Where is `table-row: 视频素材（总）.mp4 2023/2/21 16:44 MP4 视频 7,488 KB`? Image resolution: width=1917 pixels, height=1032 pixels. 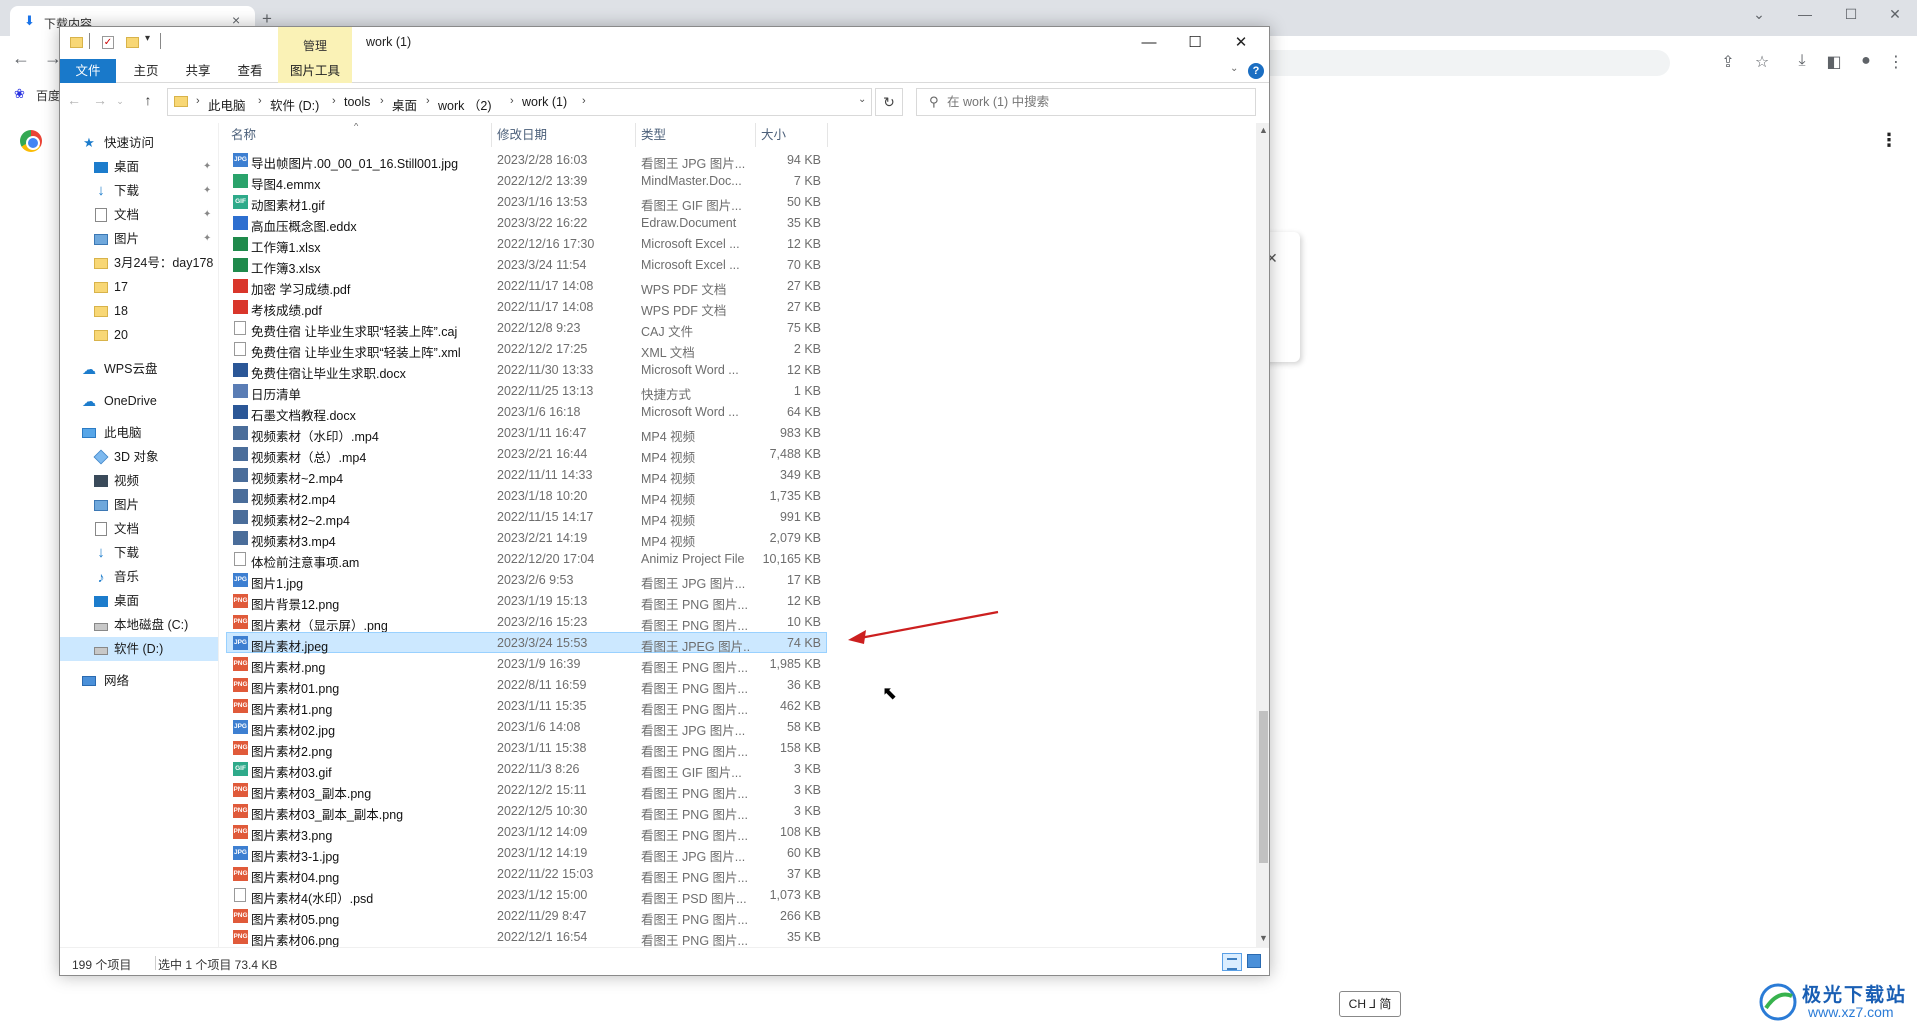
table-row: 视频素材（总）.mp4 2023/2/21 16:44 MP4 视频 7,488 KB is located at coordinates (741, 454).